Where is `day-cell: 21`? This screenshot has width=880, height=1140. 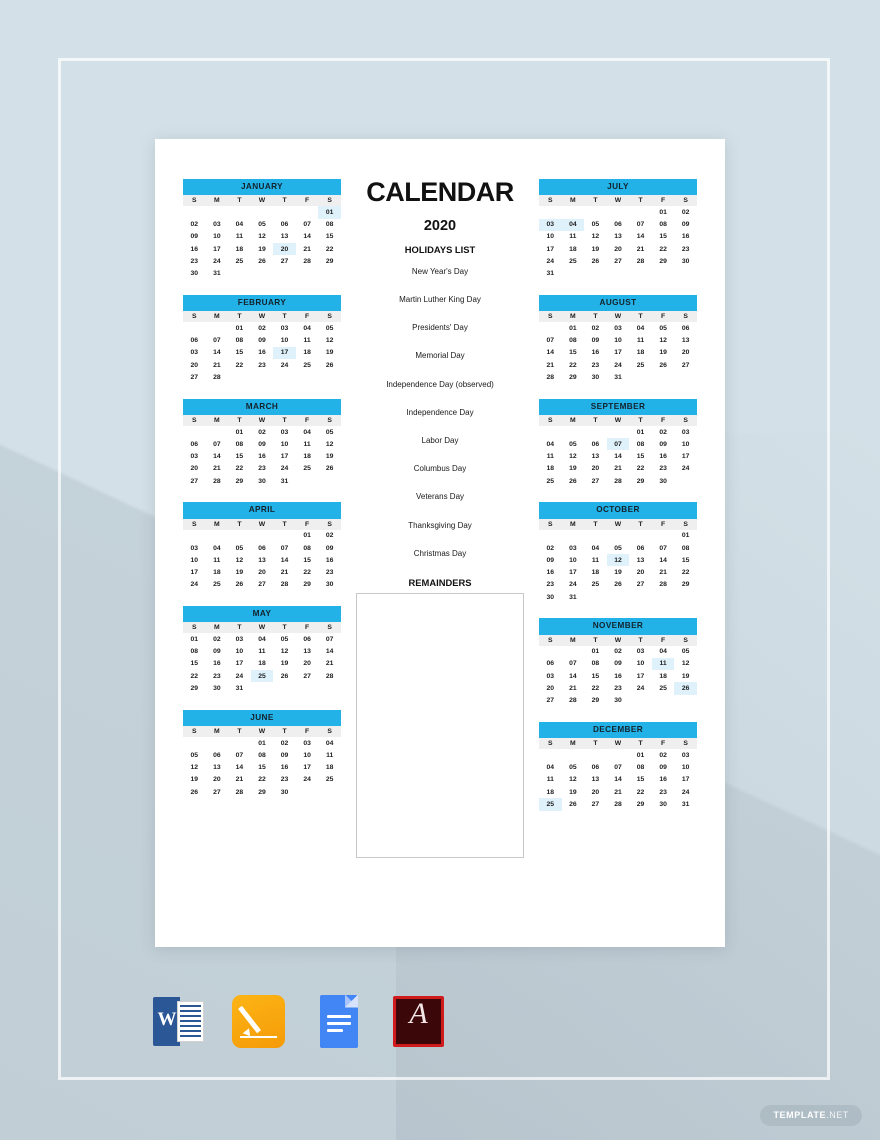
day-cell: 21 is located at coordinates (618, 469).